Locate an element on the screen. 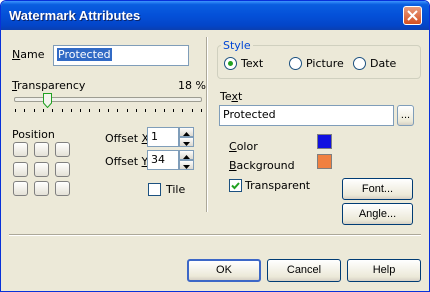 The height and width of the screenshot is (292, 430). offset-x-input: 1 is located at coordinates (163, 137).